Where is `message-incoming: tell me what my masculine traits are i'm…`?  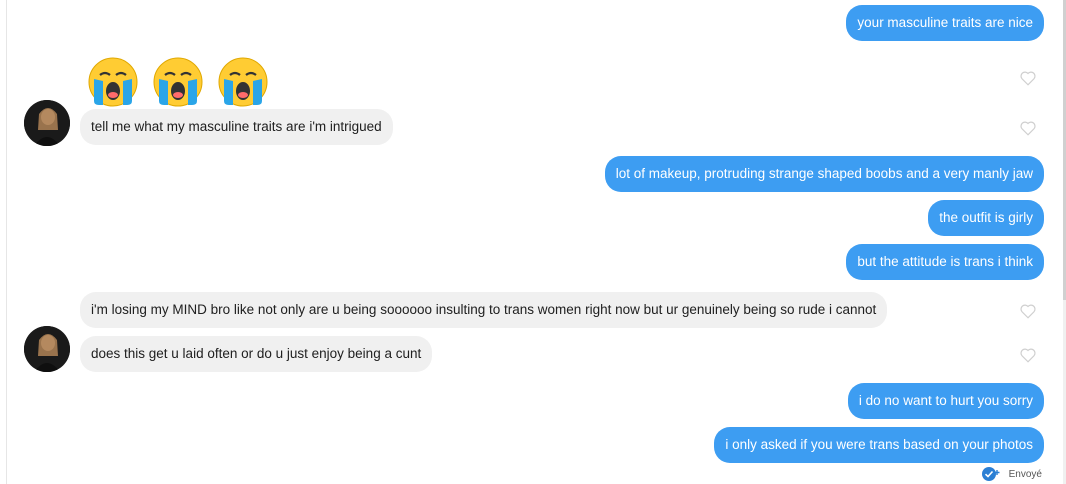 message-incoming: tell me what my masculine traits are i'm… is located at coordinates (236, 127).